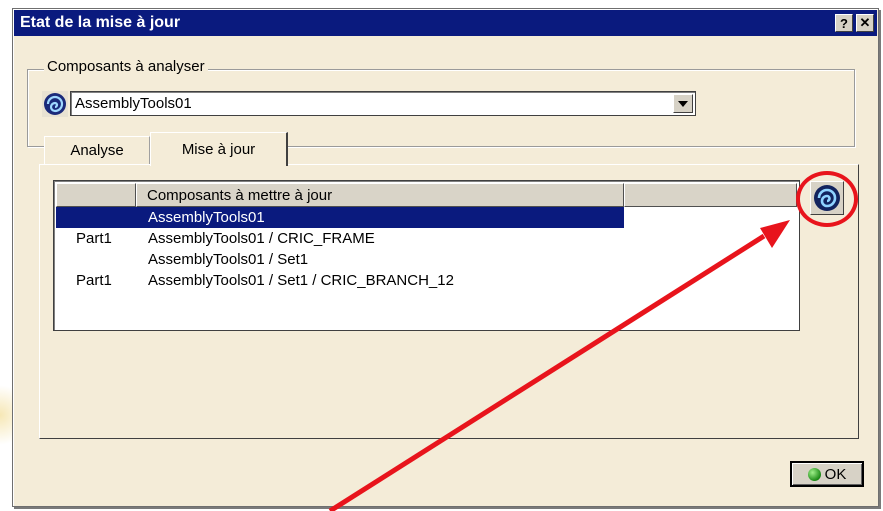  I want to click on tab-analyse: Analyse, so click(97, 150).